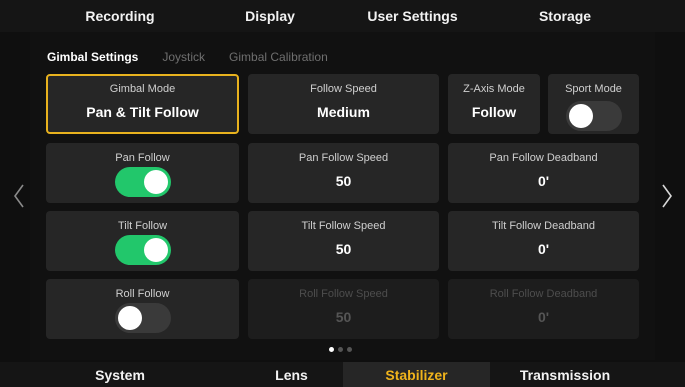 This screenshot has height=387, width=685. What do you see at coordinates (343, 249) in the screenshot?
I see `tilt-follow-speed-value: 50` at bounding box center [343, 249].